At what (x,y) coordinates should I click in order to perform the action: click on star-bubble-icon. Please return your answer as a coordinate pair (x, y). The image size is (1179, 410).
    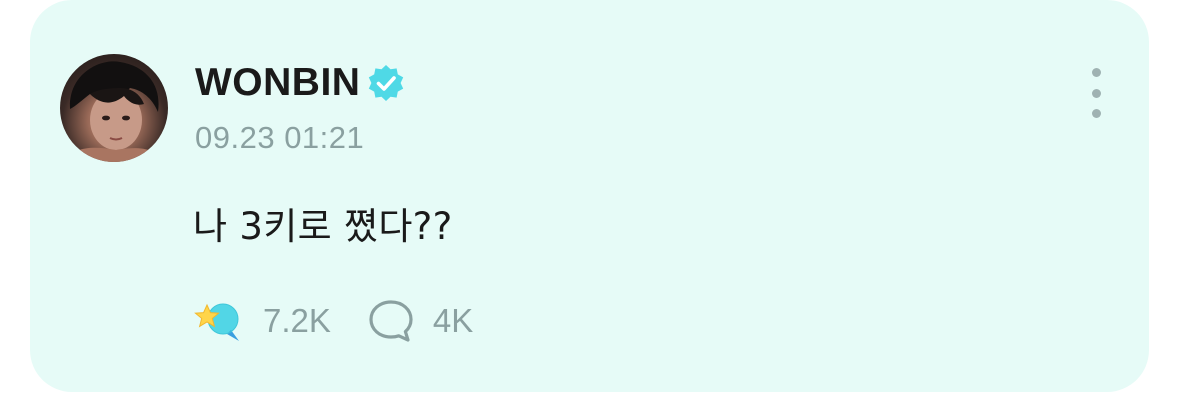
    Looking at the image, I should click on (216, 322).